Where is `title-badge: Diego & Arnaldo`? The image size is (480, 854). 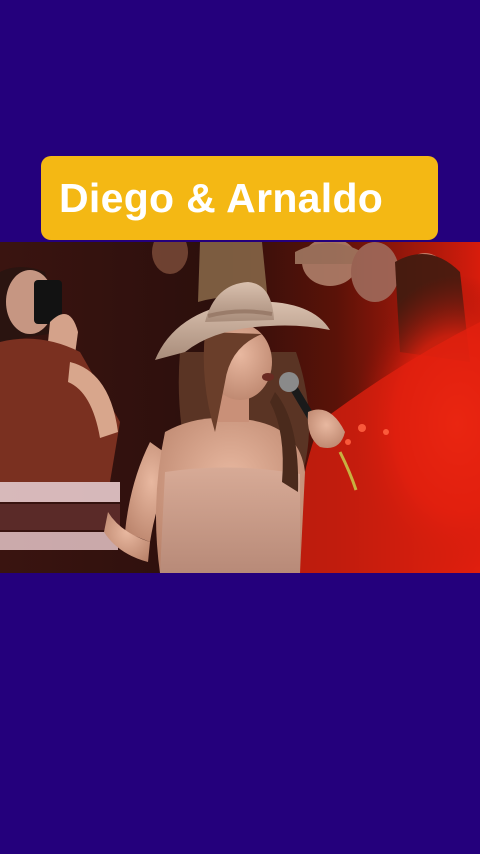 title-badge: Diego & Arnaldo is located at coordinates (239, 198).